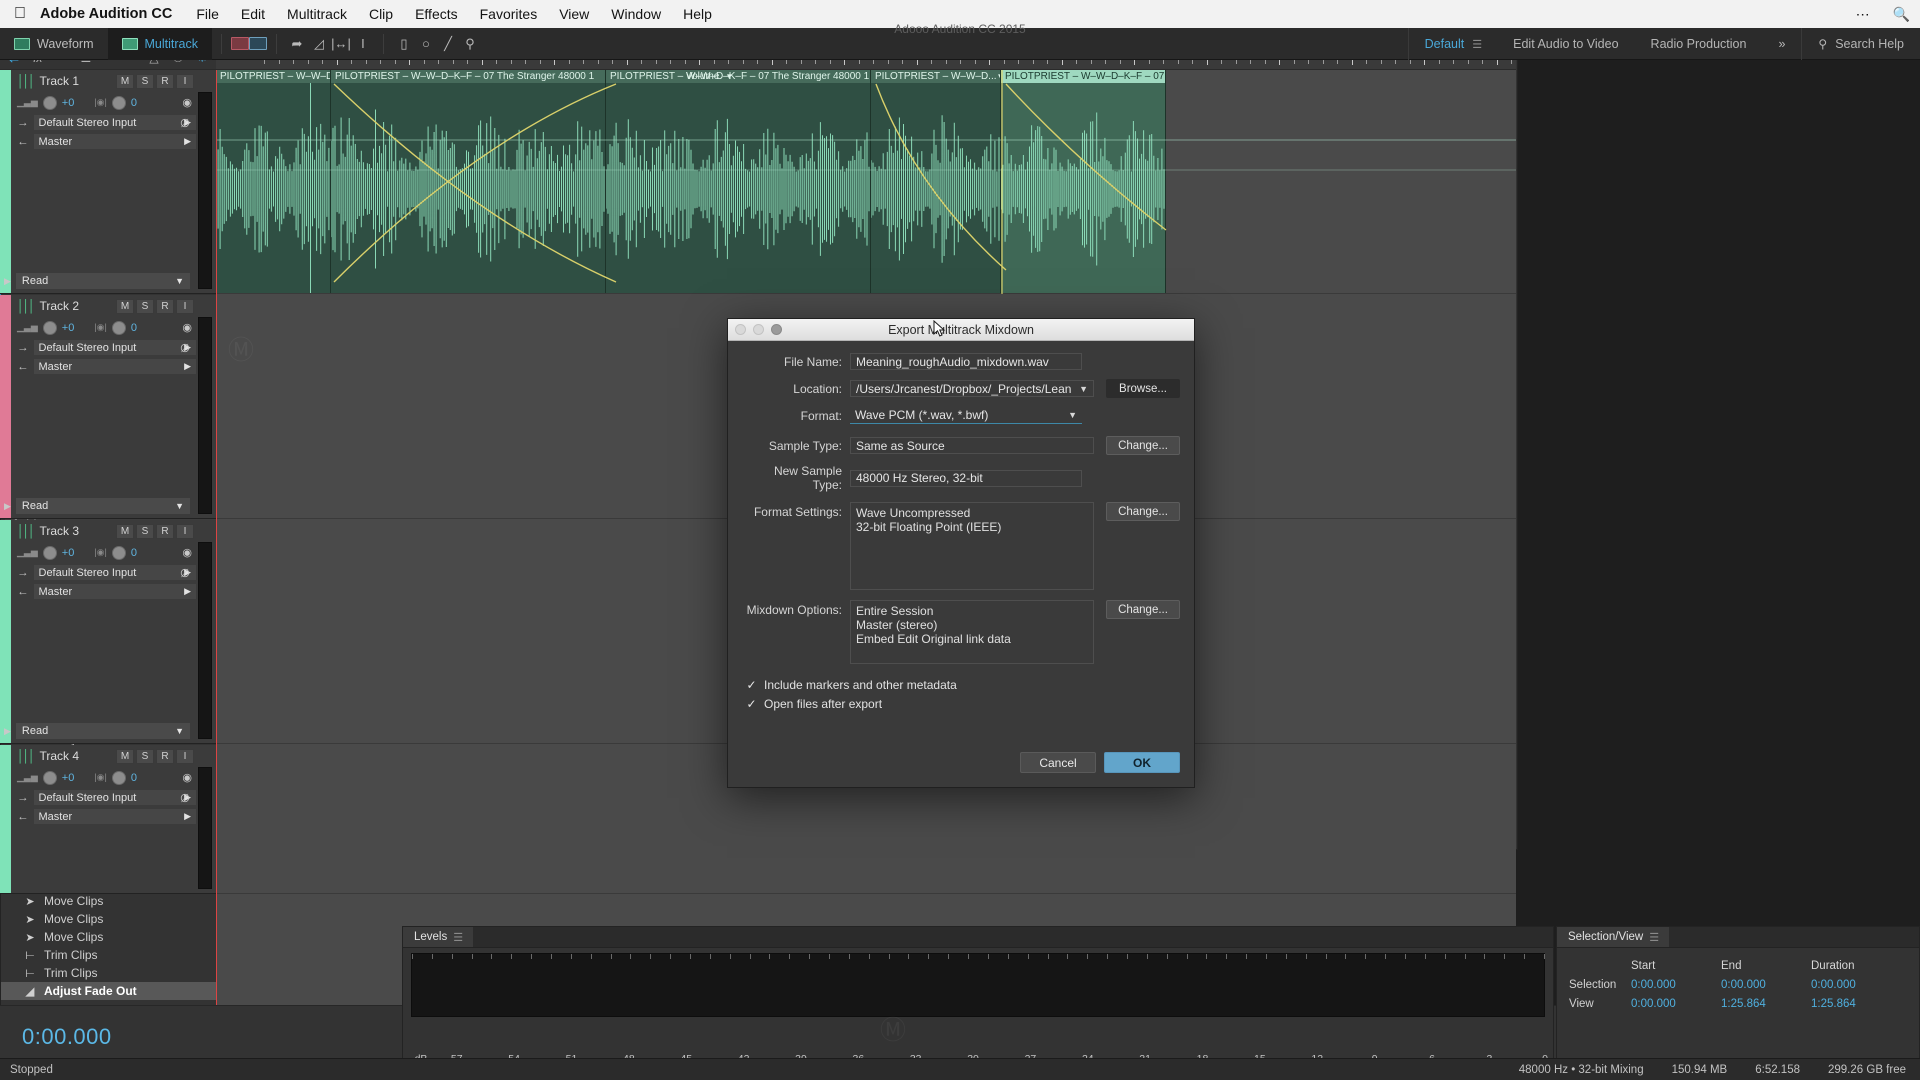 Image resolution: width=1920 pixels, height=1080 pixels. I want to click on menu-item-help: Help, so click(697, 14).